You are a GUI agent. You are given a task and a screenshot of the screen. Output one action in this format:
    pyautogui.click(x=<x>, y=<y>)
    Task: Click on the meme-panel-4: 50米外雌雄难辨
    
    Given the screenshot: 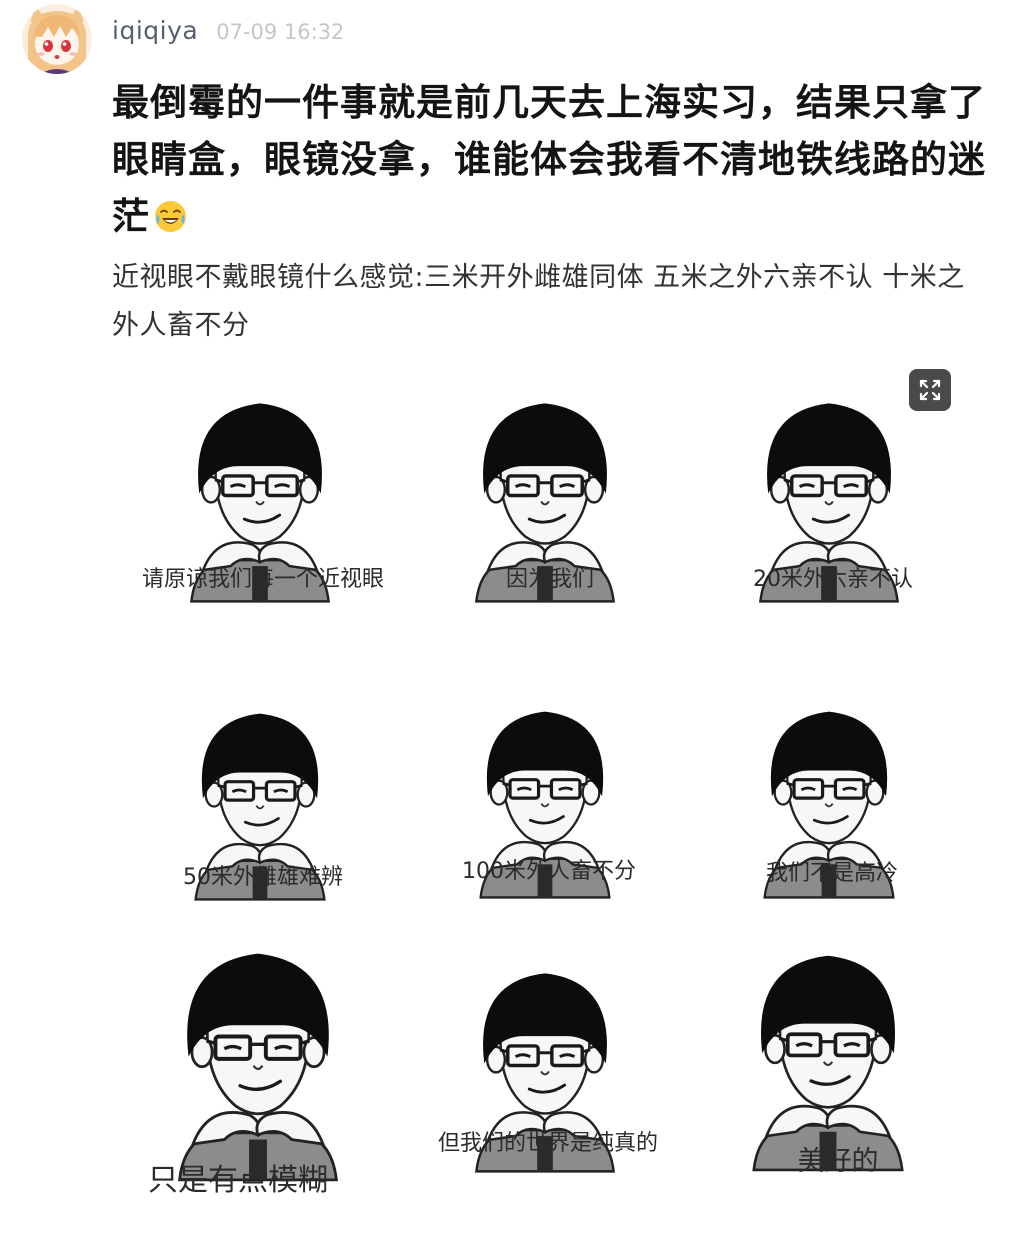 What is the action you would take?
    pyautogui.click(x=263, y=806)
    